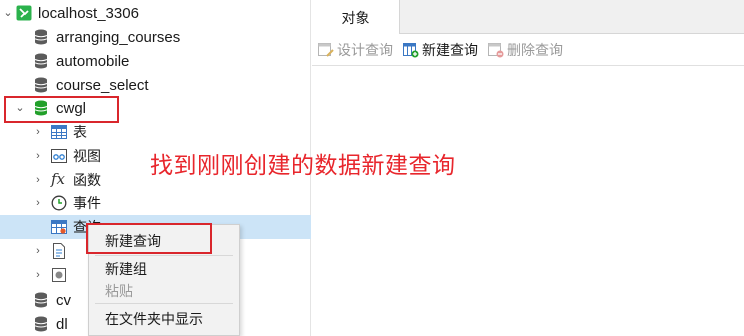 The image size is (744, 336). Describe the element at coordinates (87, 180) in the screenshot. I see `tree-item-label: 函数` at that location.